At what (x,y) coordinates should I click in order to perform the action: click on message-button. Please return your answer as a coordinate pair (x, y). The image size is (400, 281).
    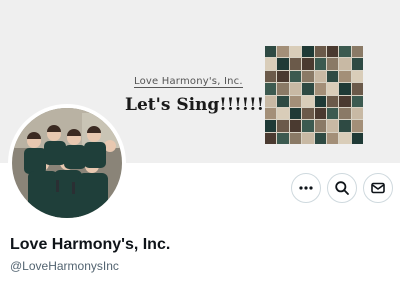
    Looking at the image, I should click on (378, 188).